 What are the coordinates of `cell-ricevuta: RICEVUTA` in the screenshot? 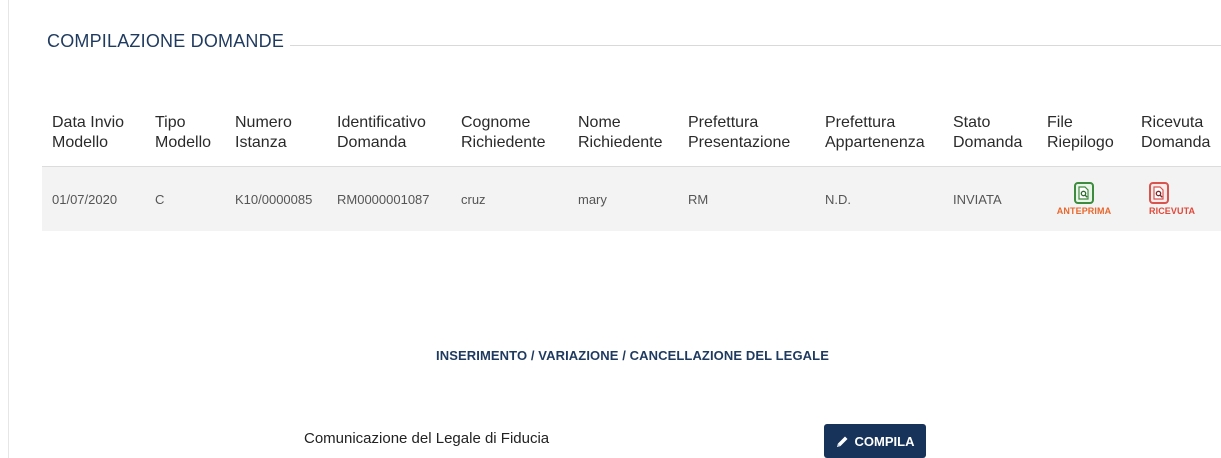 It's located at (1176, 199).